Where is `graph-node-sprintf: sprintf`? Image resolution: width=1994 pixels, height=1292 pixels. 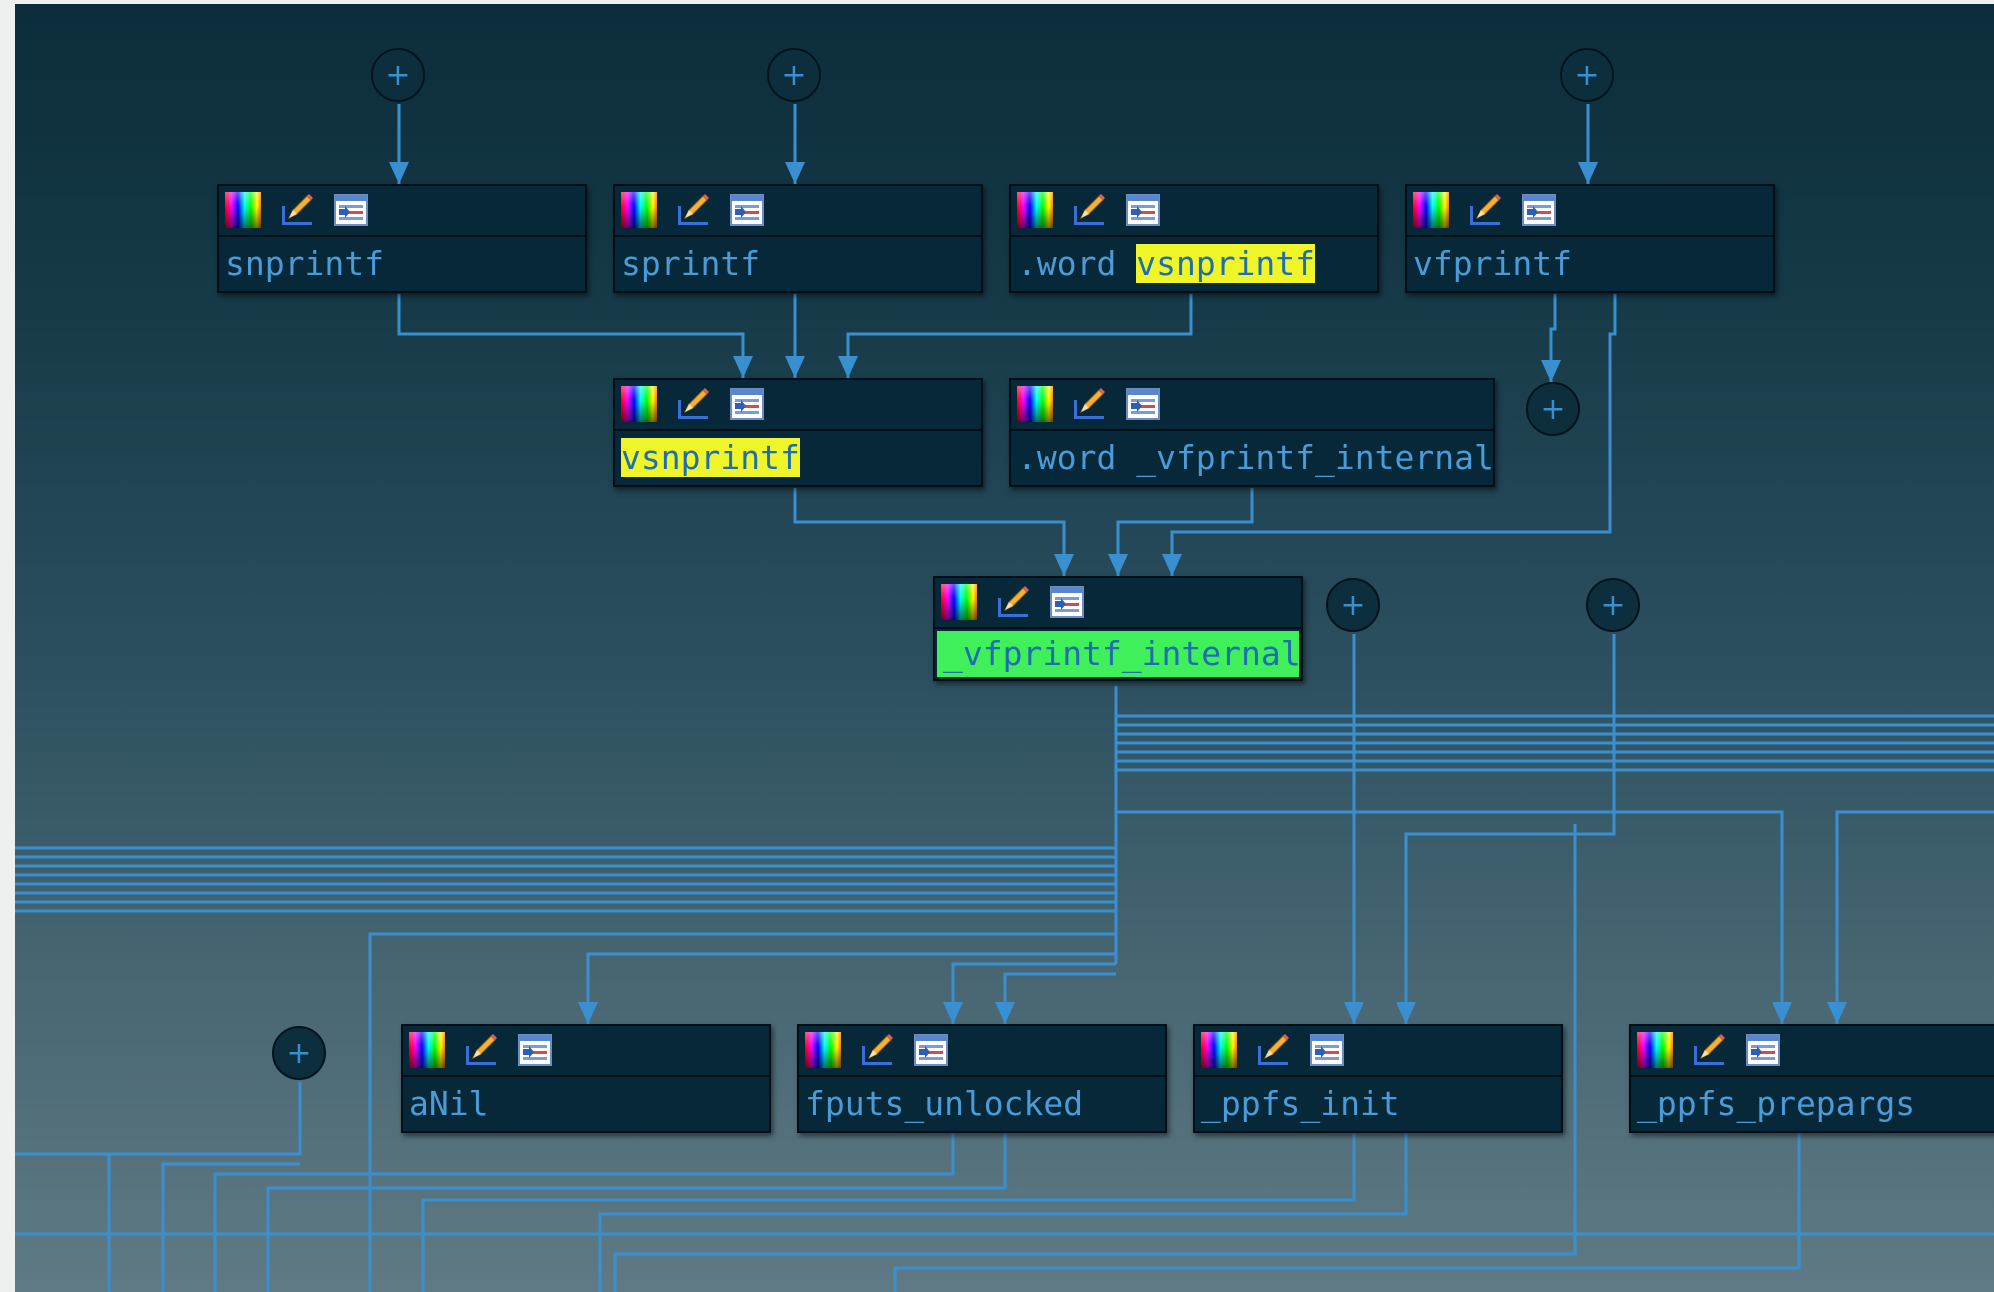
graph-node-sprintf: sprintf is located at coordinates (798, 238).